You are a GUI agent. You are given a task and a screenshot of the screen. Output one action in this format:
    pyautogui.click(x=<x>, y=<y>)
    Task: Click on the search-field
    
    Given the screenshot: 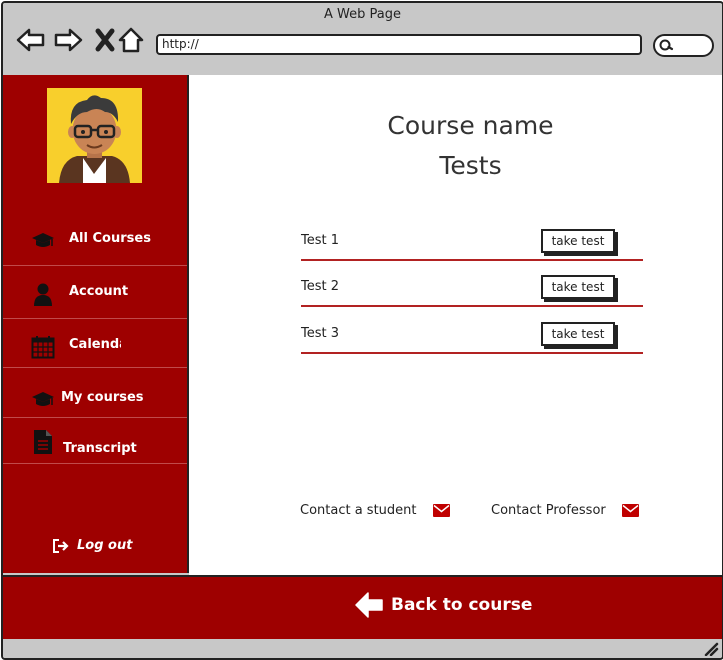 What is the action you would take?
    pyautogui.click(x=683, y=45)
    